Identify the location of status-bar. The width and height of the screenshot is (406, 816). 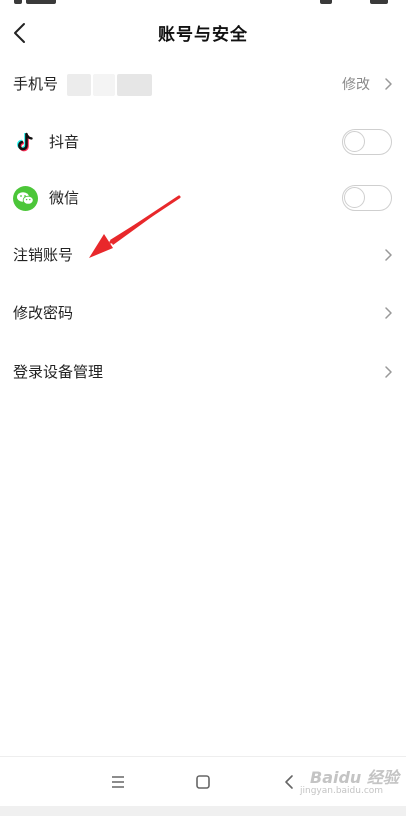
(203, 3).